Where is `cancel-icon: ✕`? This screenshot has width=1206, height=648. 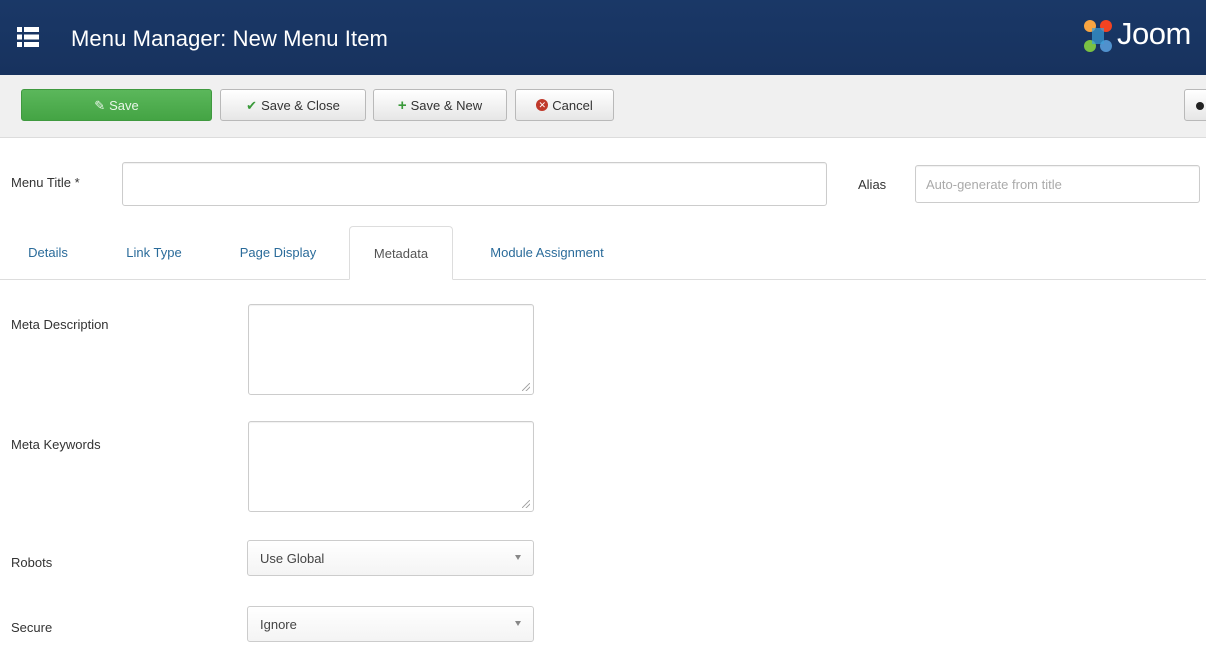 cancel-icon: ✕ is located at coordinates (542, 105).